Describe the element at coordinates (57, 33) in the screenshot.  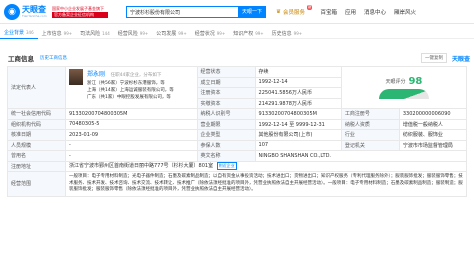
I see `tab-listing: 上市信息 99+` at that location.